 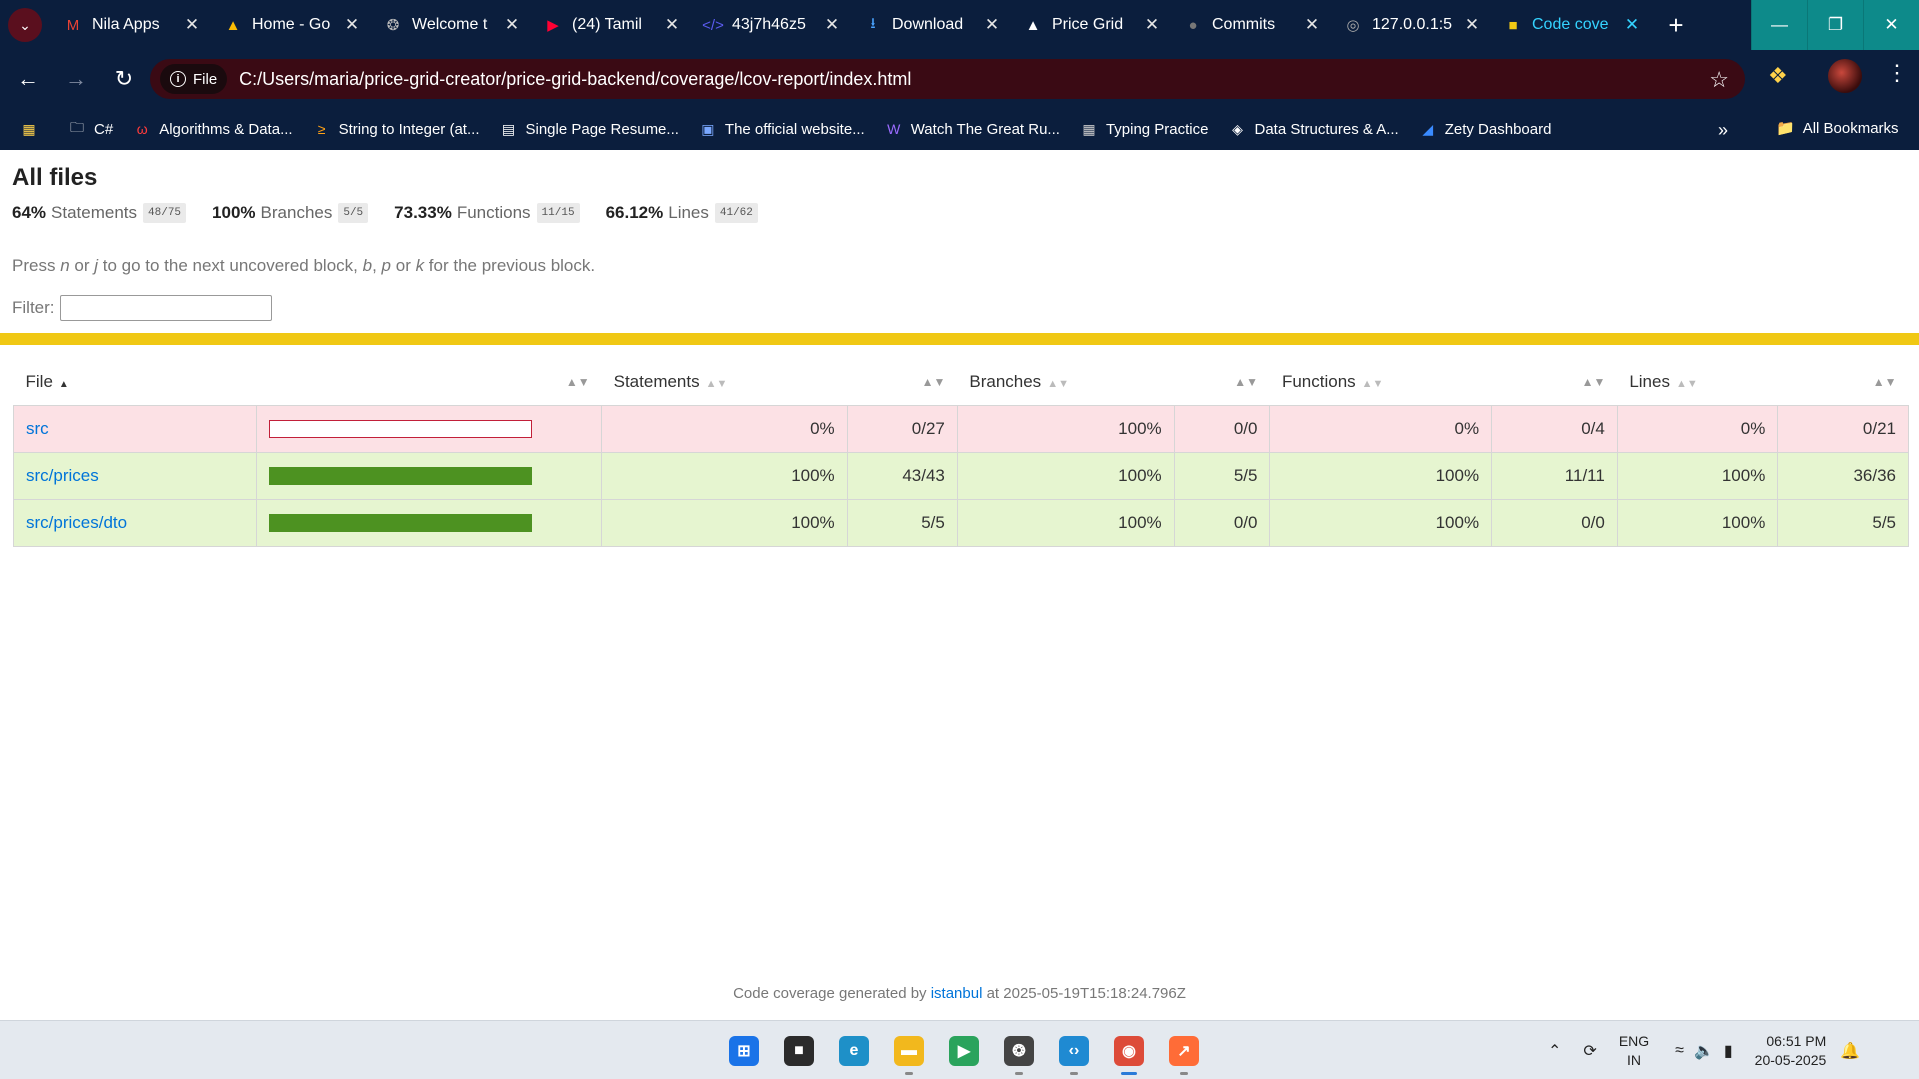 I want to click on tab-title: Download, so click(x=928, y=24).